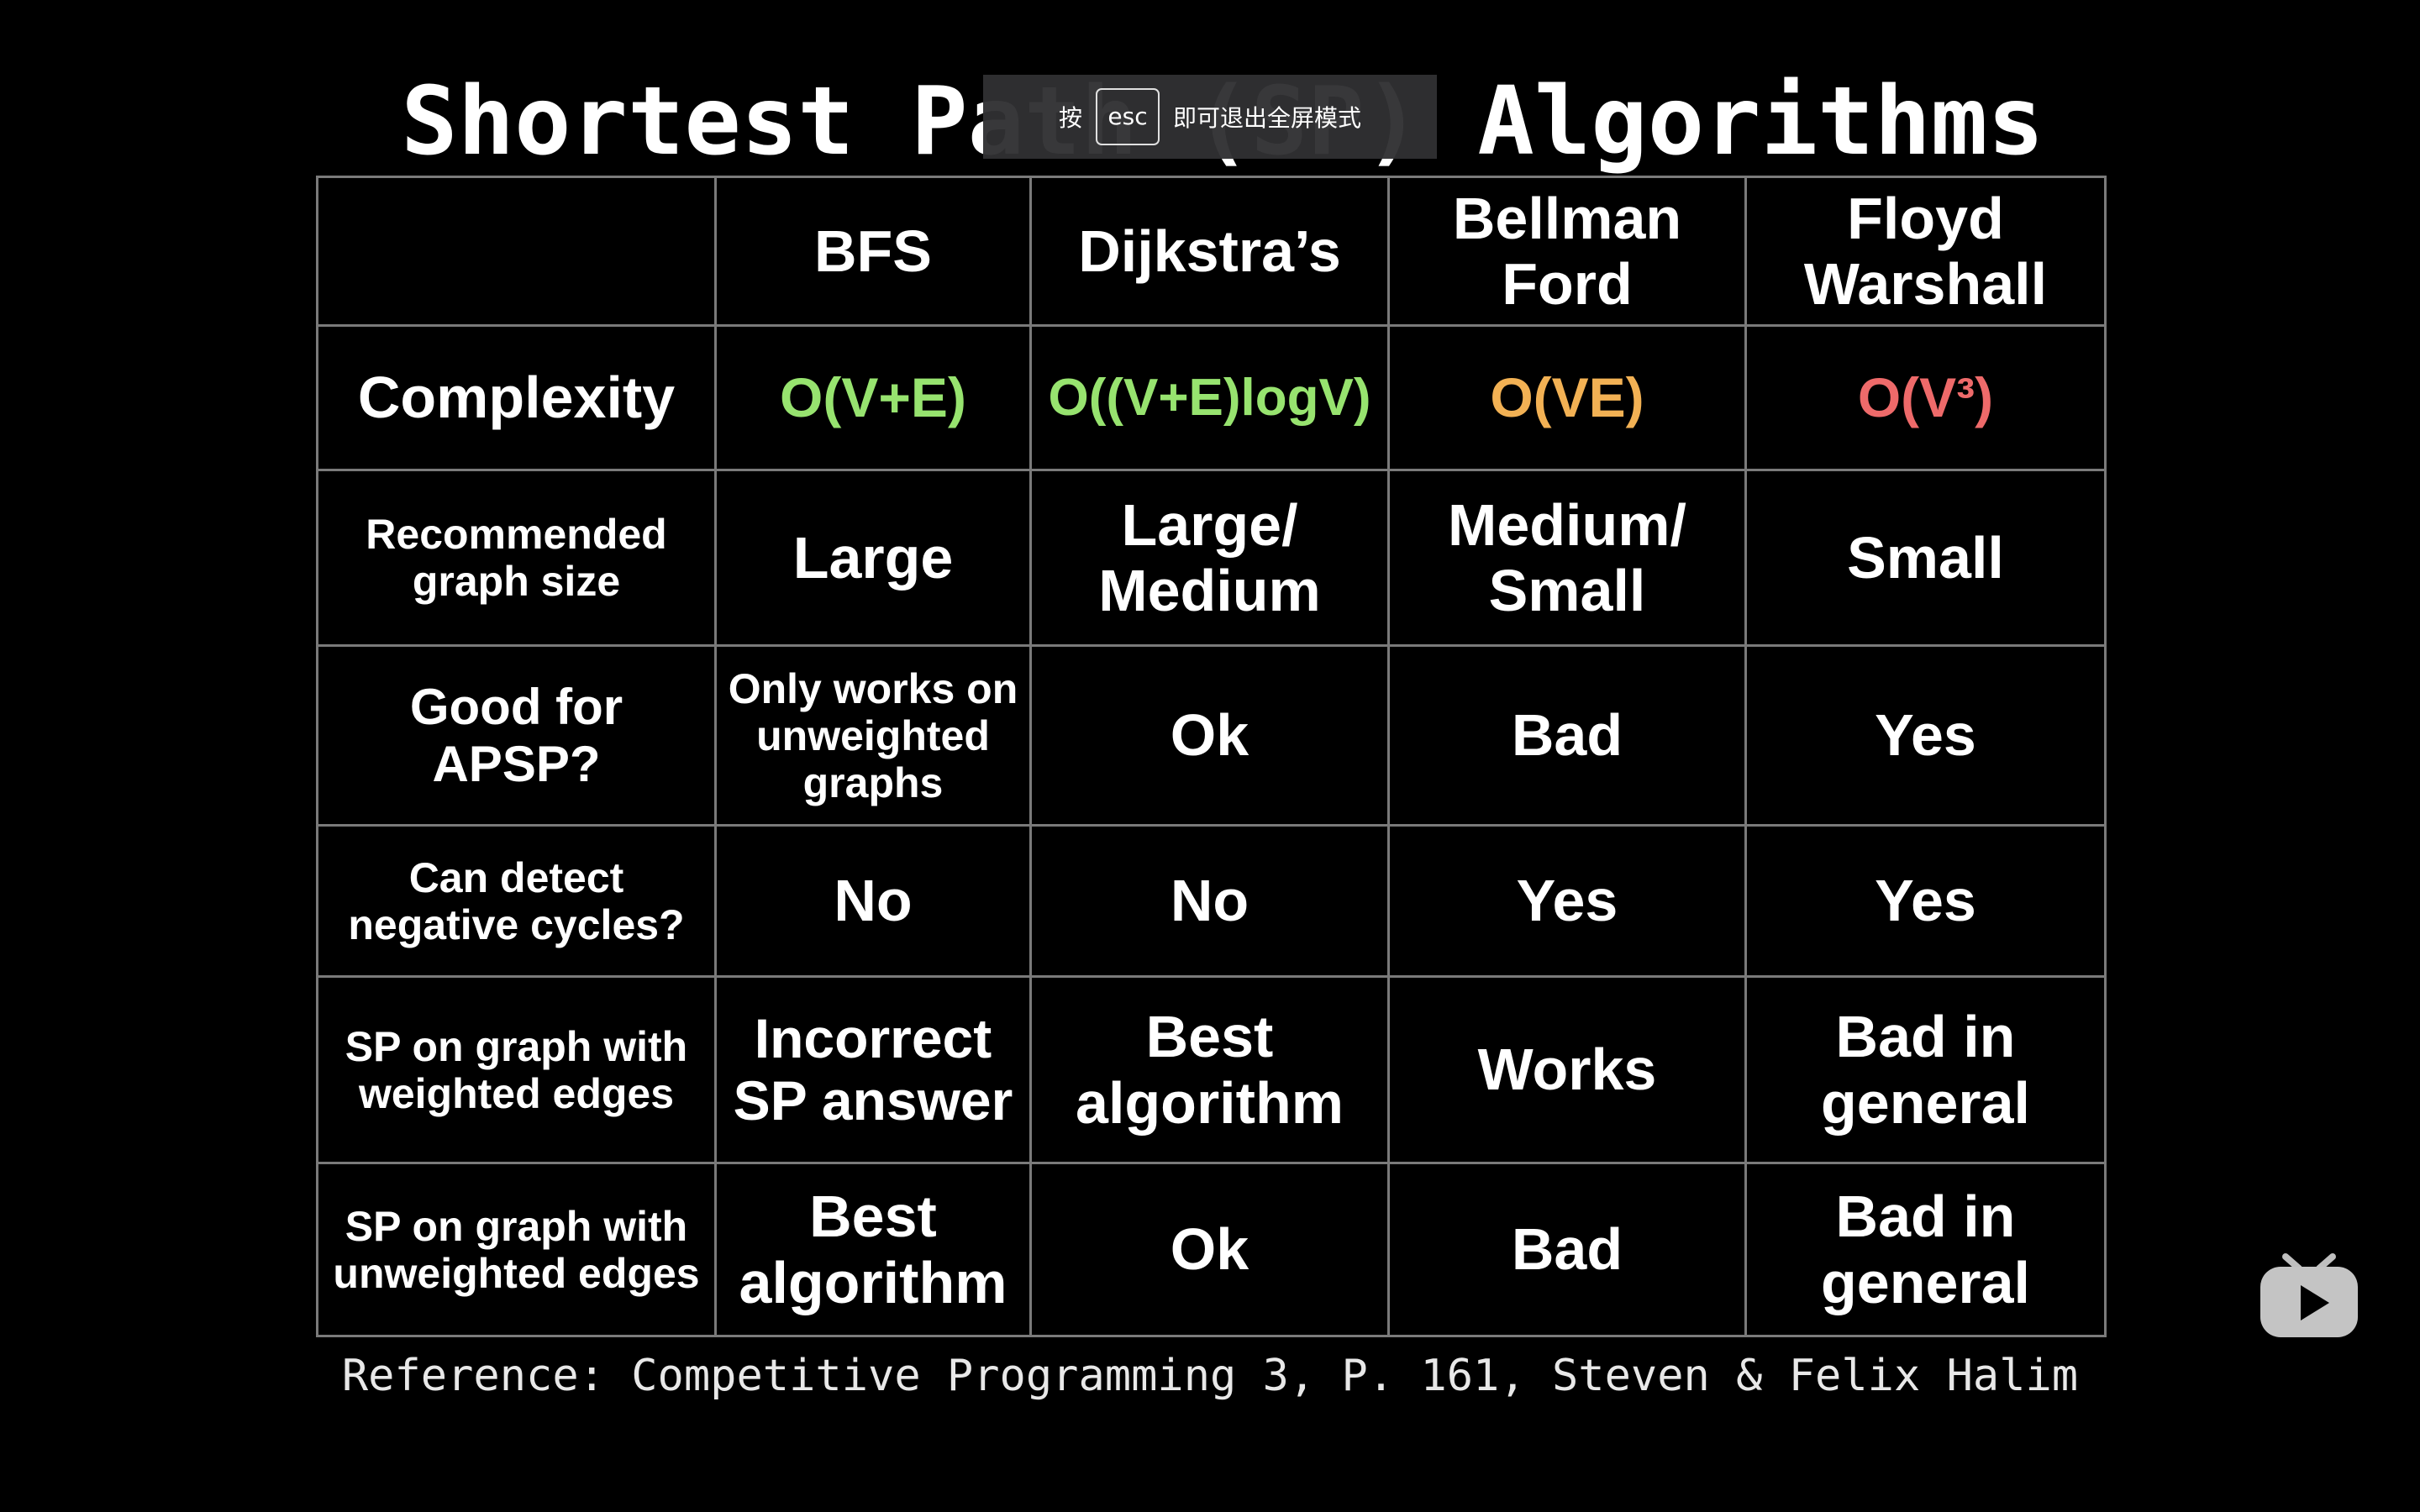 This screenshot has height=1512, width=2420. I want to click on apsp-bfs: Only works on unweighted graphs, so click(873, 735).